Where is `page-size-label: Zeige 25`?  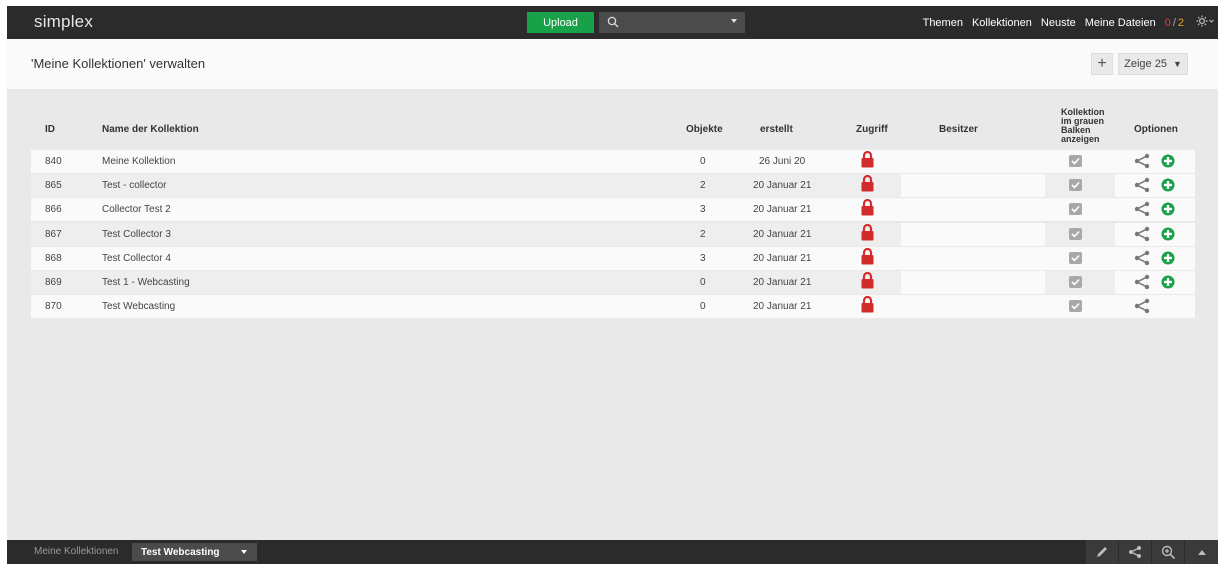
page-size-label: Zeige 25 is located at coordinates (1145, 64).